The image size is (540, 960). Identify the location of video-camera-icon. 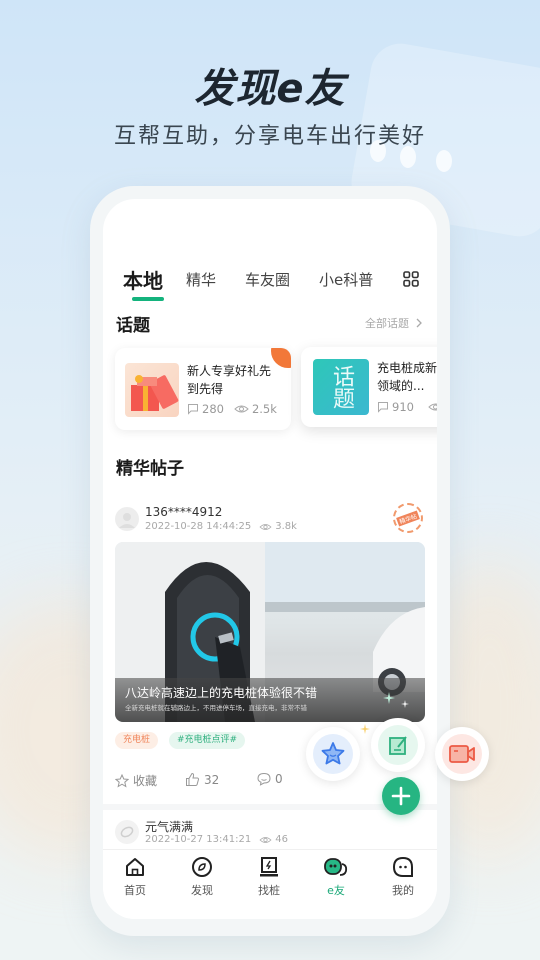
(462, 754).